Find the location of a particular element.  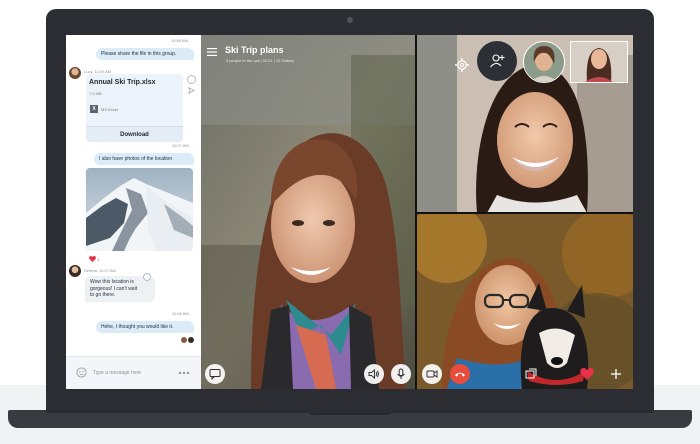

speaker-icon is located at coordinates (373, 374).